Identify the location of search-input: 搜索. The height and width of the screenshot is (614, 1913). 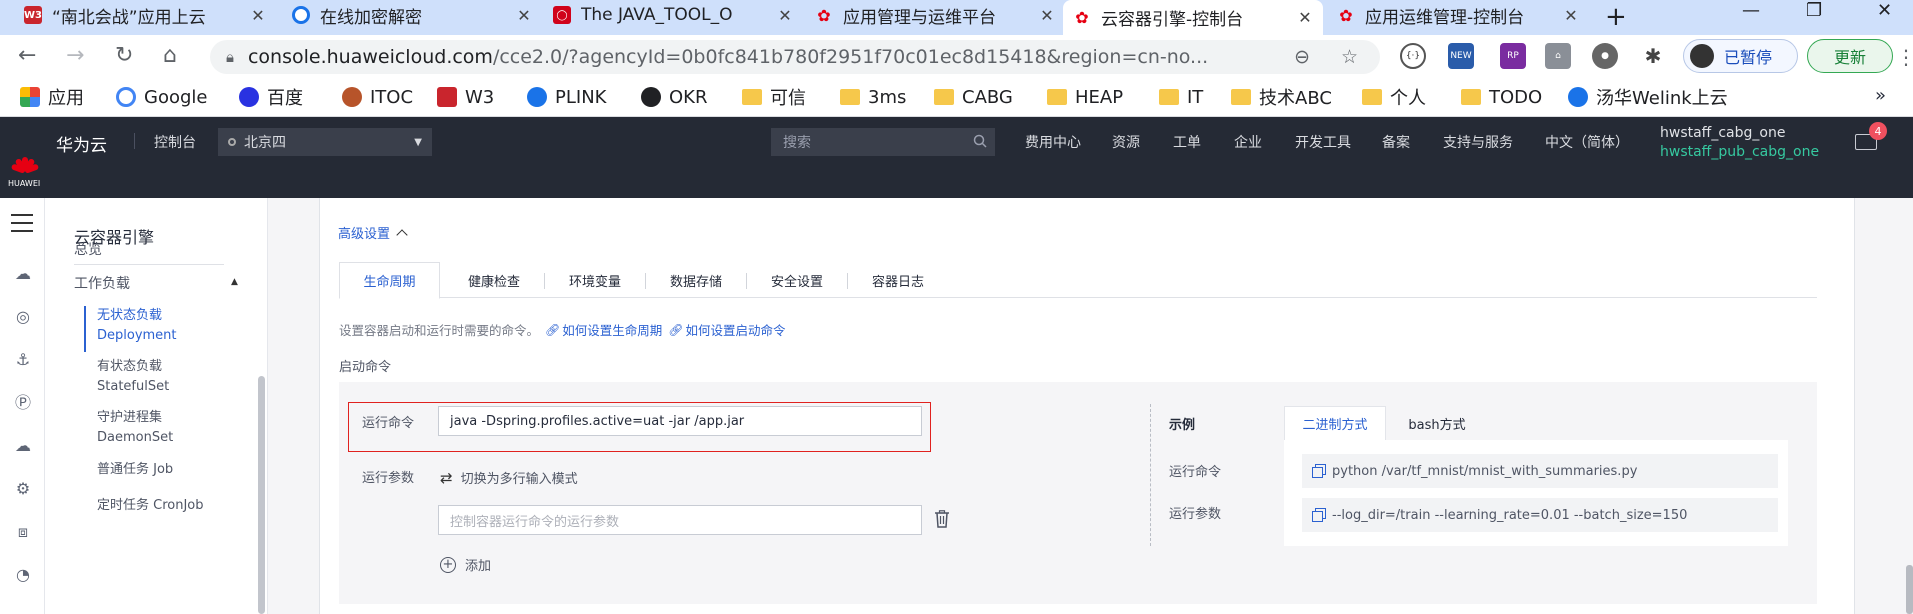
(883, 142).